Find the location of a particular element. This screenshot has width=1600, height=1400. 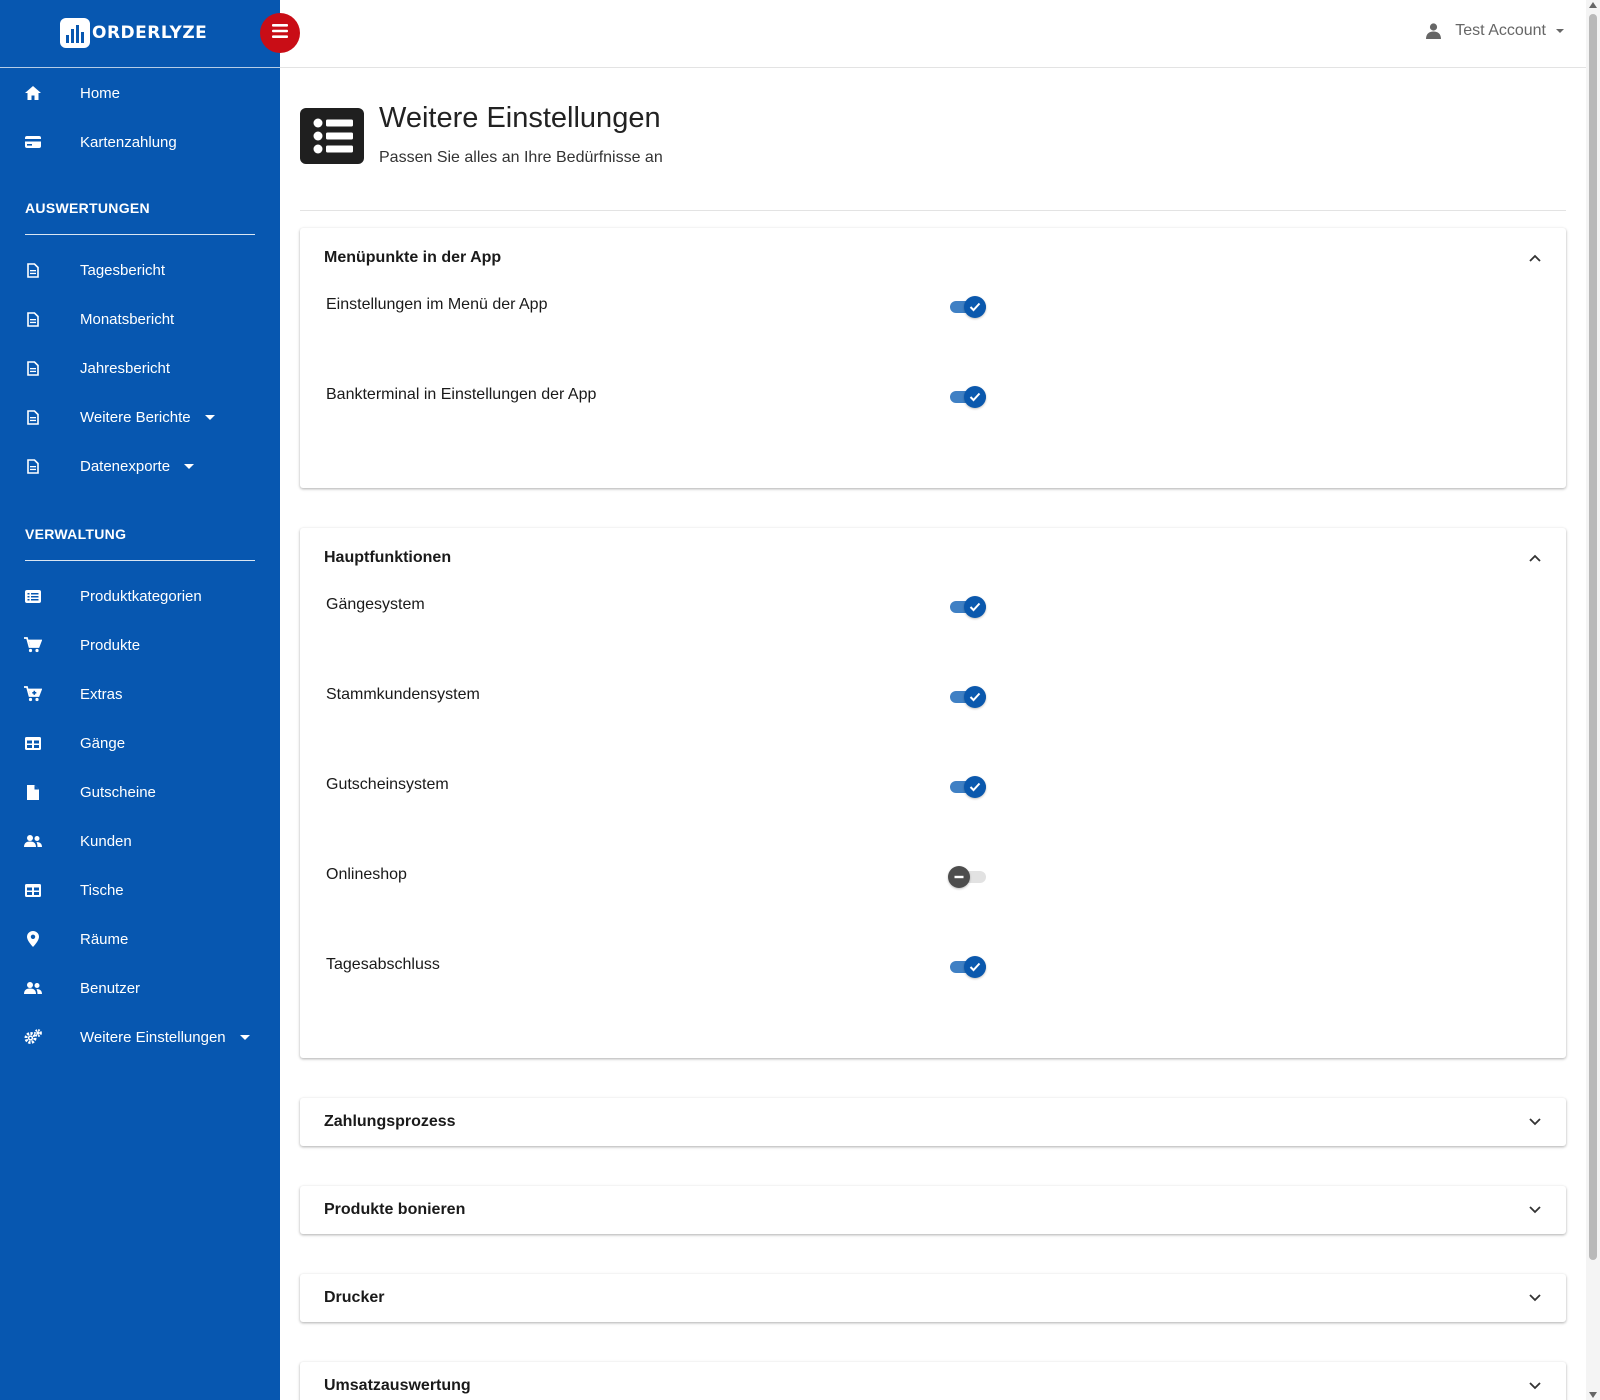

setting-label: Gutscheinsystem is located at coordinates (387, 784).